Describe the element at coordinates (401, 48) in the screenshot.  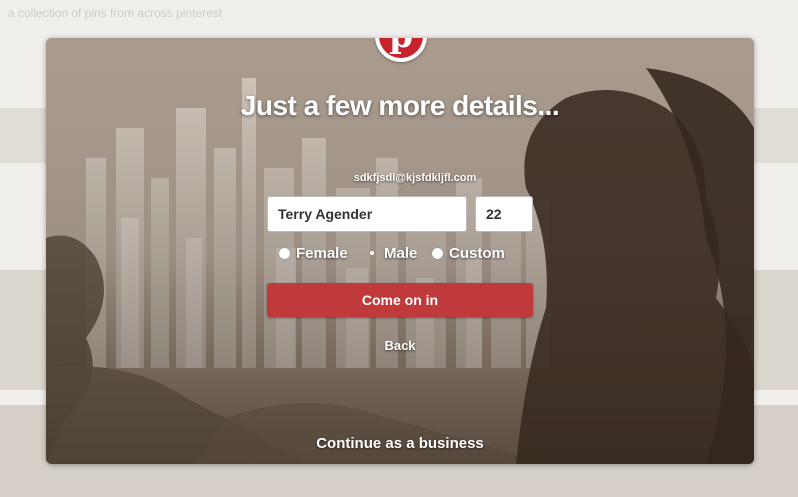
I see `pinterest-p-icon: p` at that location.